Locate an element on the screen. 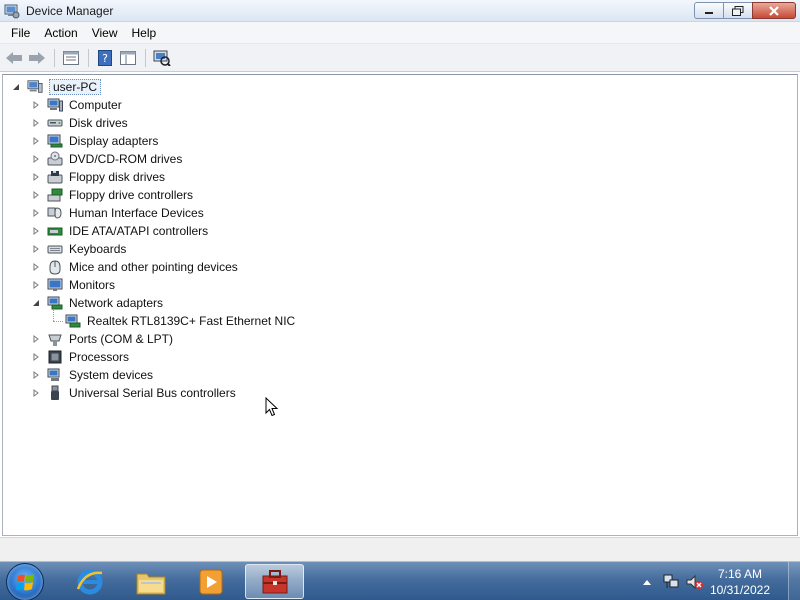  tree-root: user-PC is located at coordinates (56, 87).